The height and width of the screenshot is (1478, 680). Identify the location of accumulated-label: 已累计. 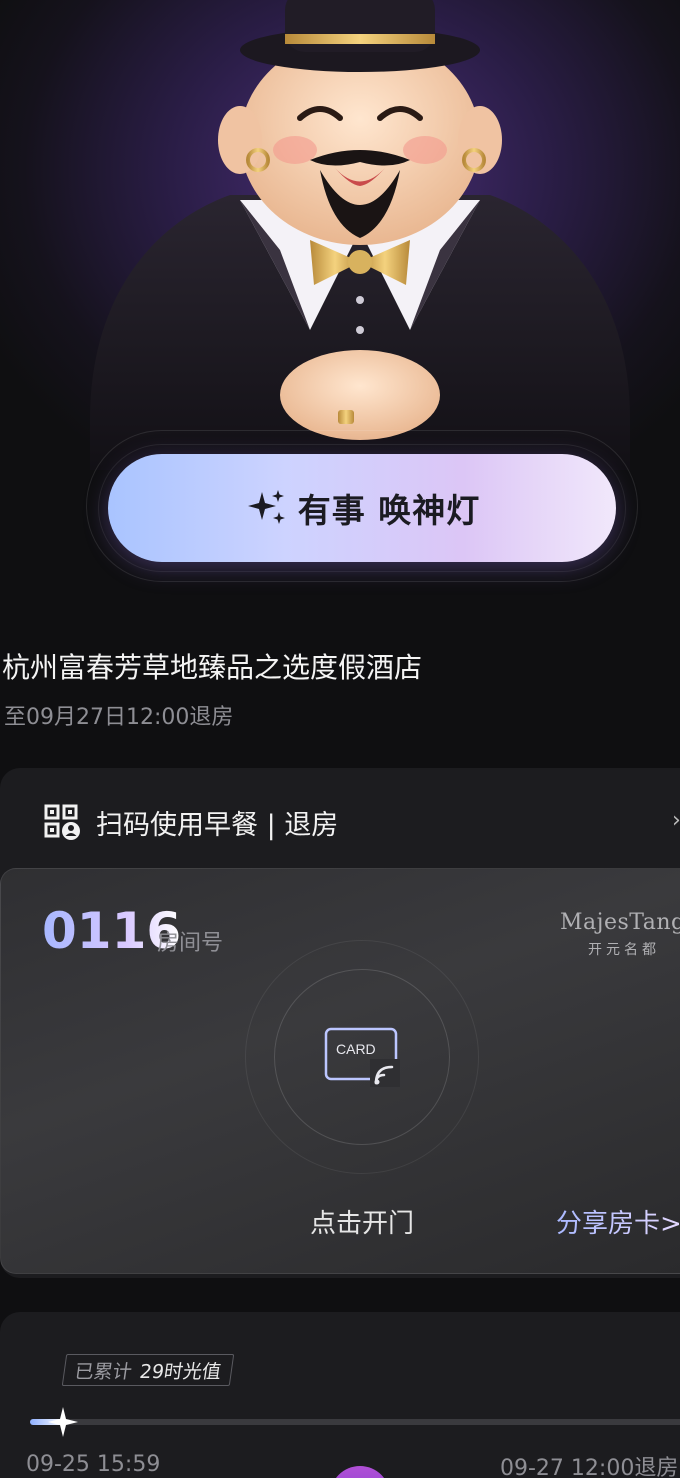
(103, 1371).